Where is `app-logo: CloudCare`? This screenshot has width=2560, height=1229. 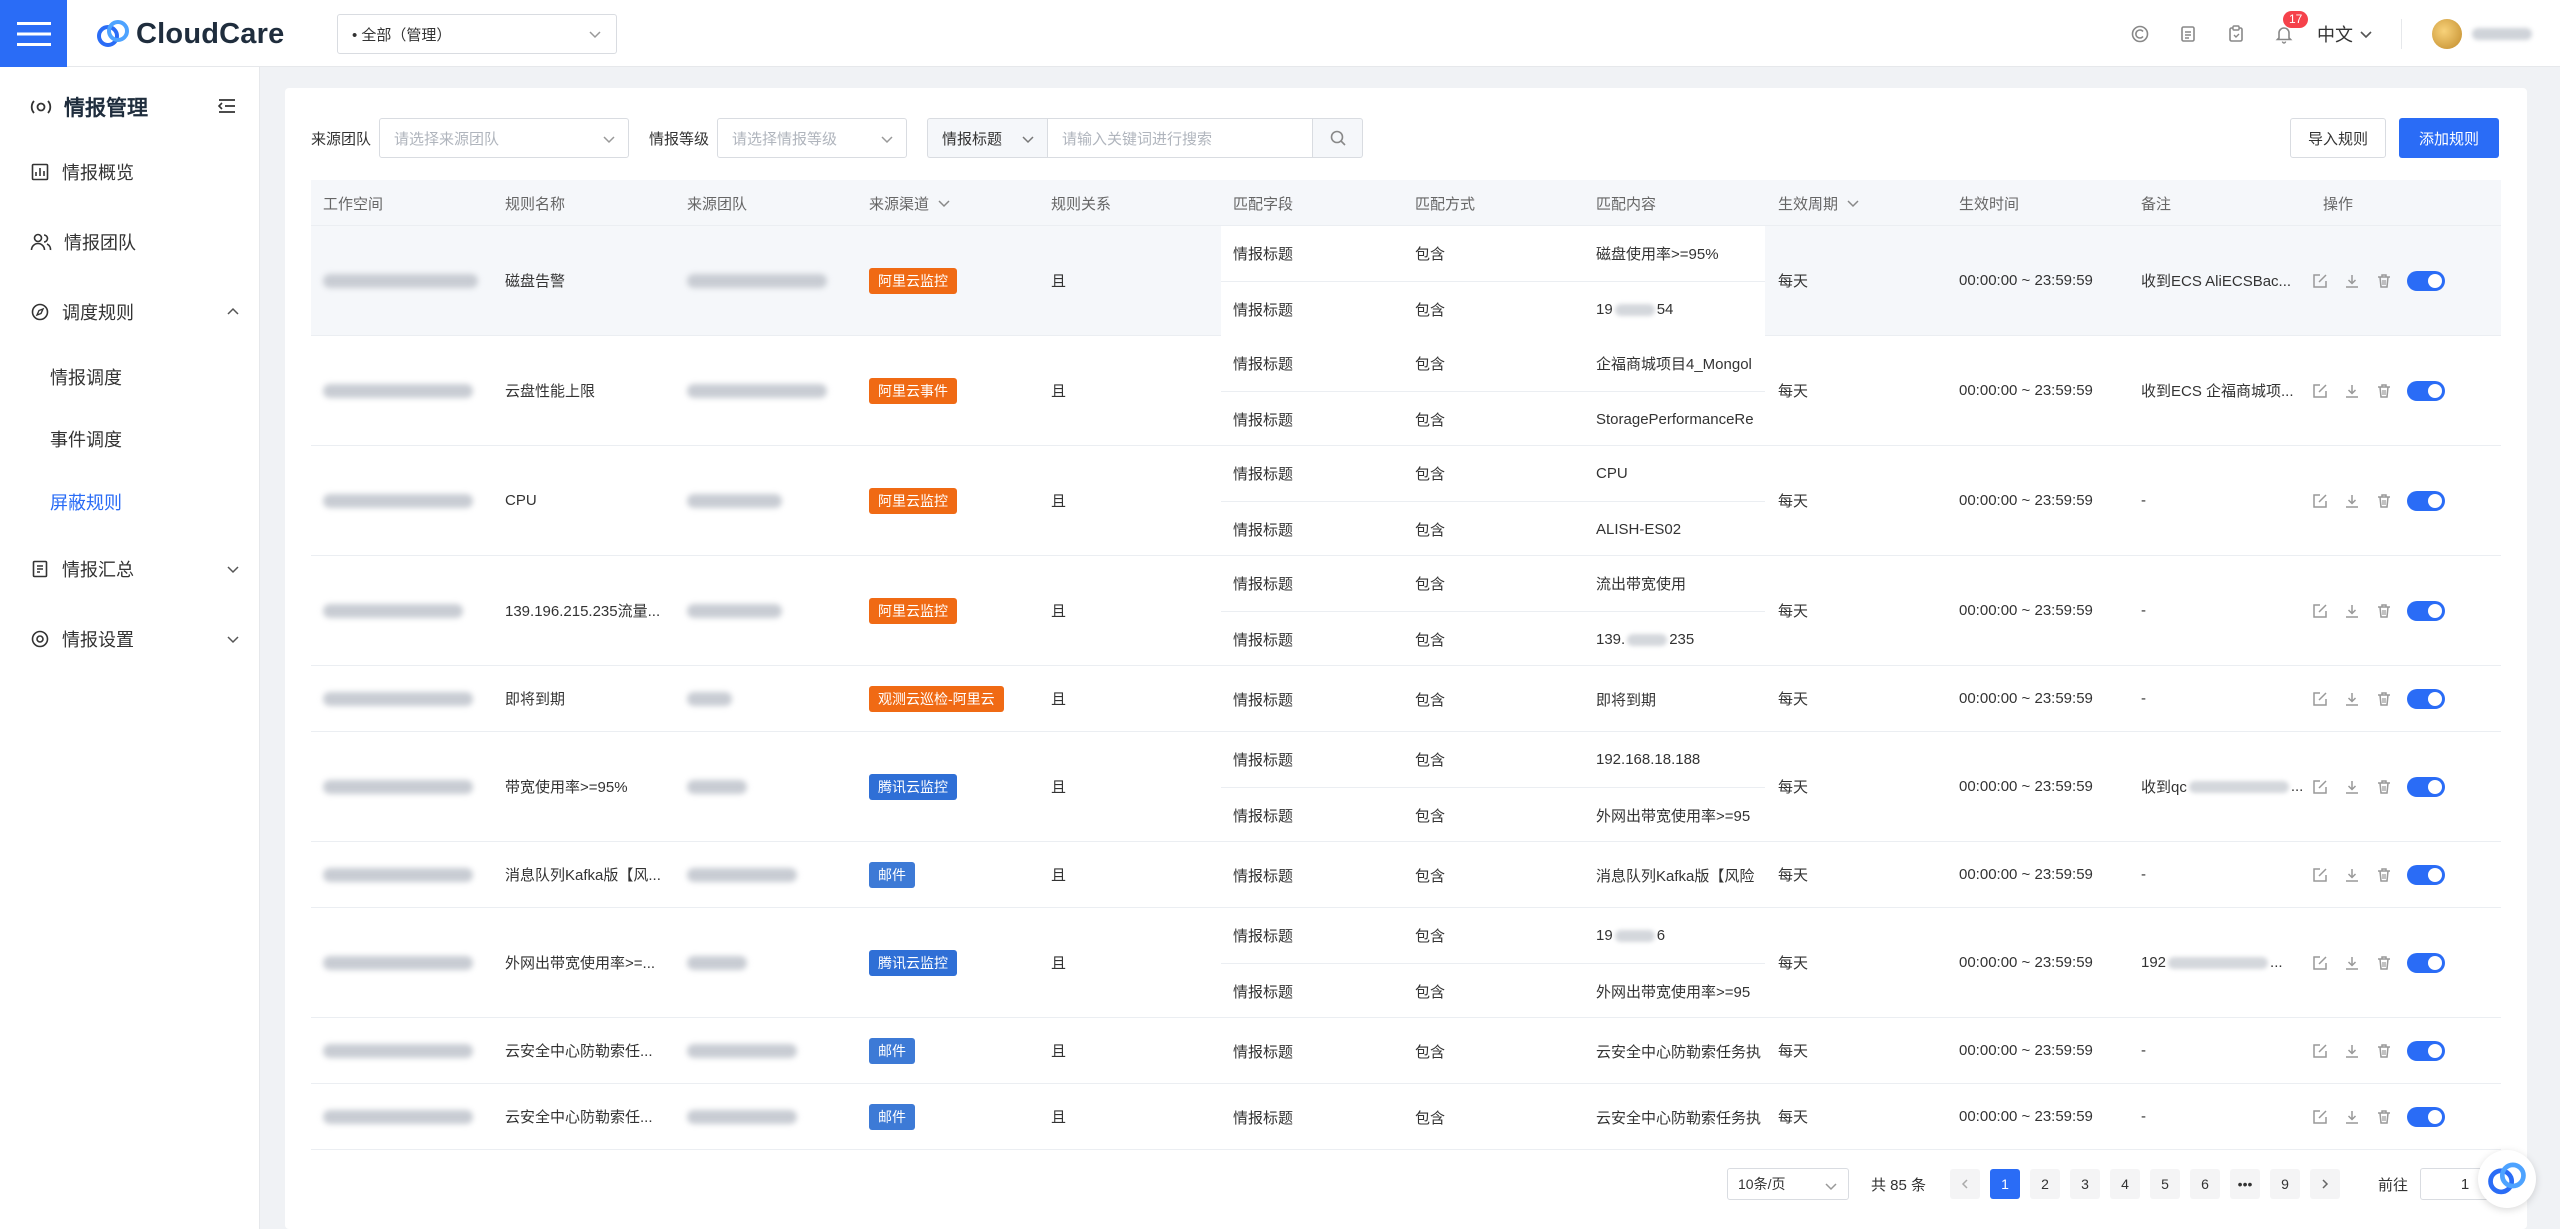 app-logo: CloudCare is located at coordinates (190, 34).